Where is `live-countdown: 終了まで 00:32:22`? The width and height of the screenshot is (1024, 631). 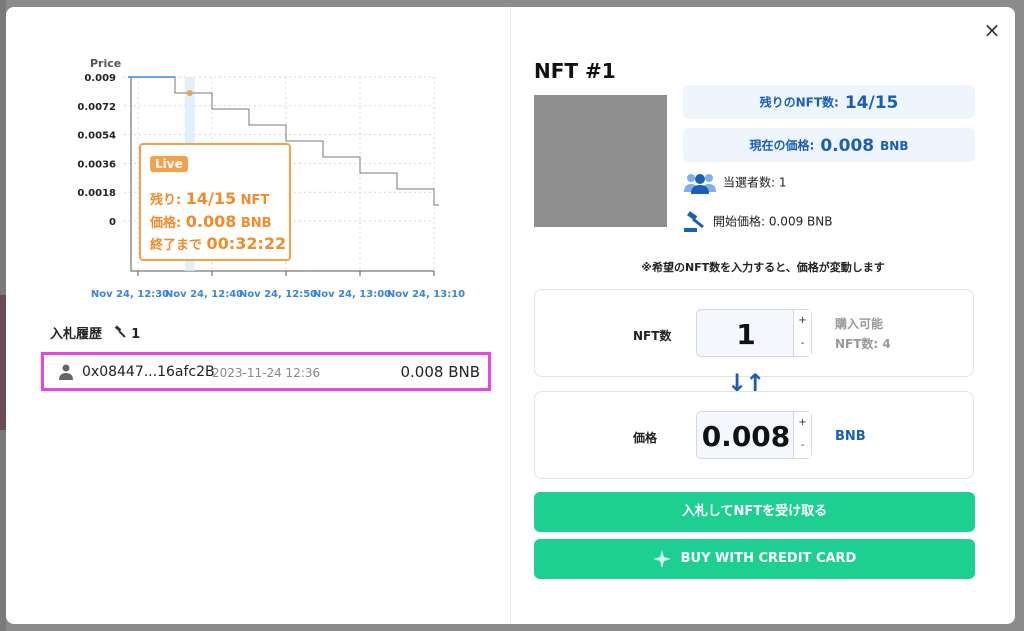
live-countdown: 終了まで 00:32:22 is located at coordinates (218, 243).